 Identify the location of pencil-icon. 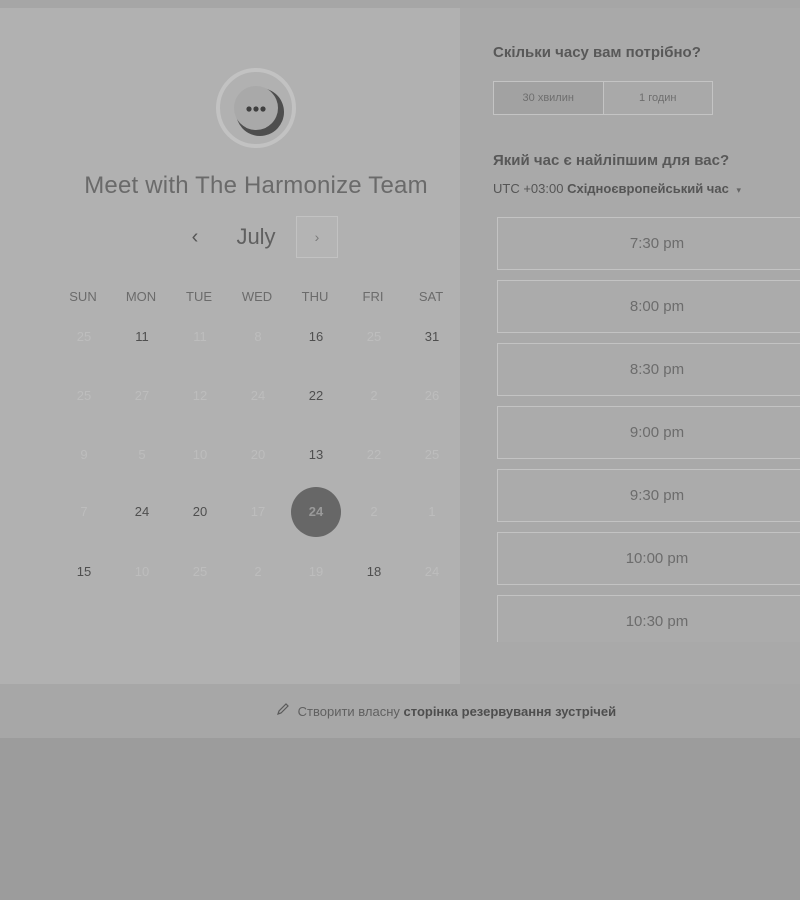
(285, 711).